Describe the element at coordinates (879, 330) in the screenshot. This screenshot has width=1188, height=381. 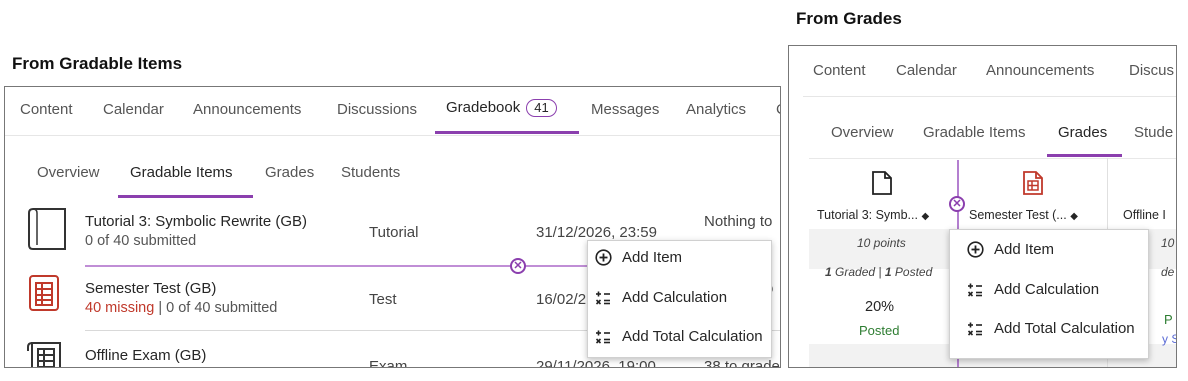
I see `grade-status: Posted` at that location.